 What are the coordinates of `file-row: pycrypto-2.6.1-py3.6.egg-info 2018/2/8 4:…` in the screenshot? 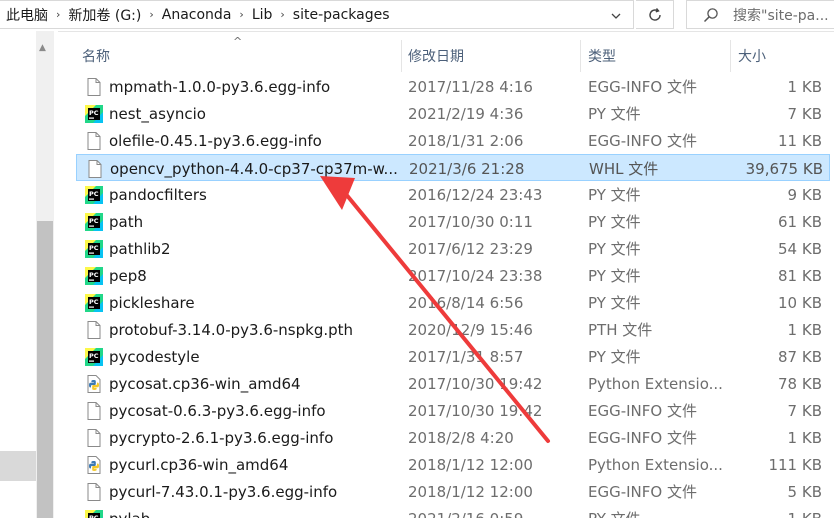 It's located at (453, 437).